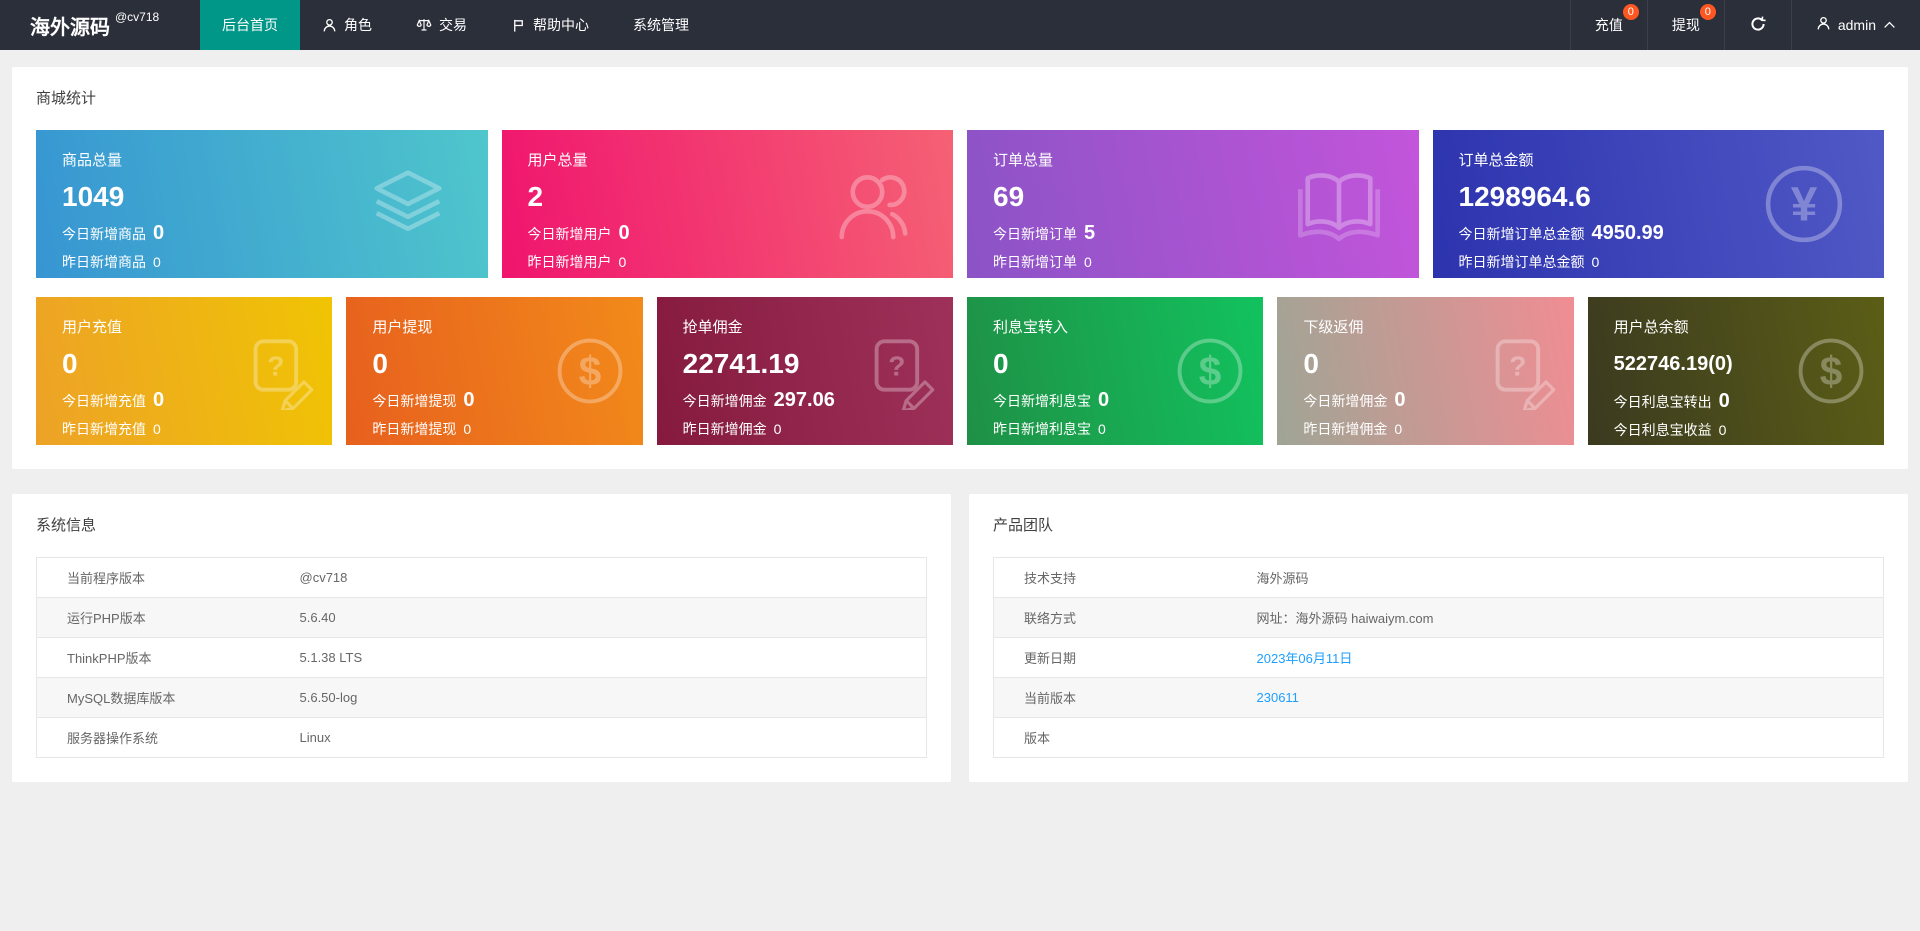 The image size is (1920, 931). What do you see at coordinates (1735, 371) in the screenshot?
I see `stat-card-user-total-balance: 用户总余额 522746.19(0) 今日利息宝转出 0 今日利息宝收益 0 $` at bounding box center [1735, 371].